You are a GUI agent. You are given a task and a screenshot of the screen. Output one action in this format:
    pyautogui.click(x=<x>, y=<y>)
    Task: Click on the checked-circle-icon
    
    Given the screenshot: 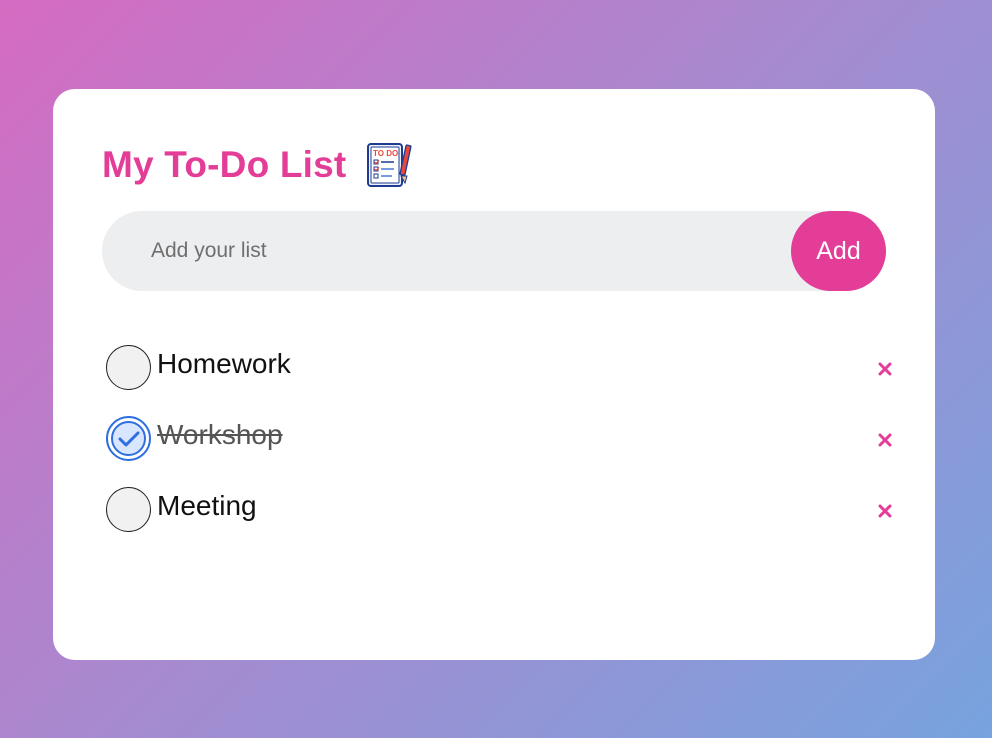 What is the action you would take?
    pyautogui.click(x=128, y=438)
    